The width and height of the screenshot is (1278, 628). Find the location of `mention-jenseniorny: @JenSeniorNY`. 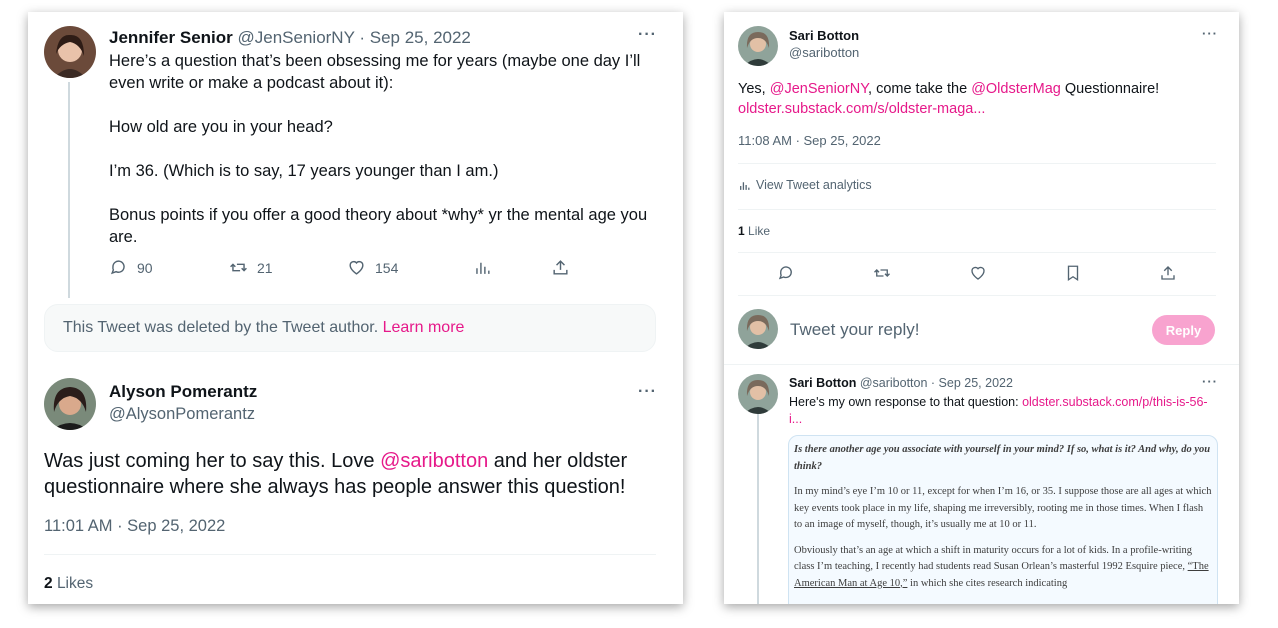

mention-jenseniorny: @JenSeniorNY is located at coordinates (819, 89).